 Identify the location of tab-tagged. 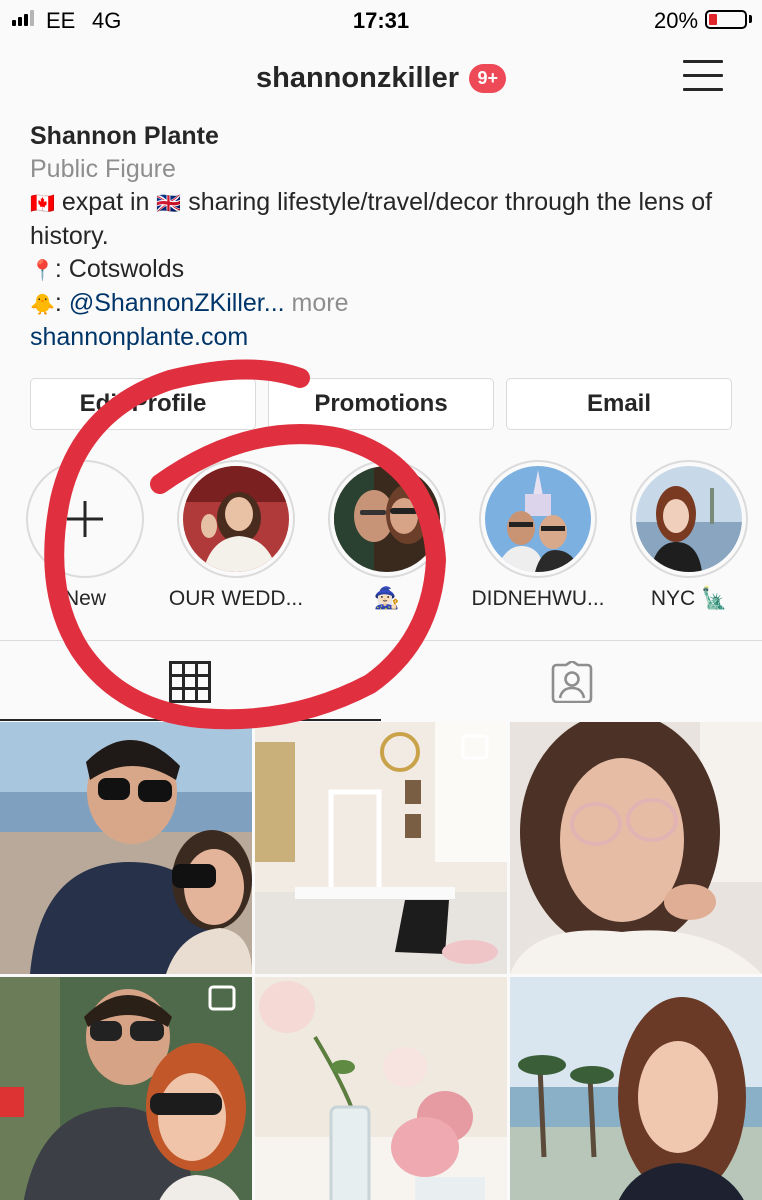
(571, 680).